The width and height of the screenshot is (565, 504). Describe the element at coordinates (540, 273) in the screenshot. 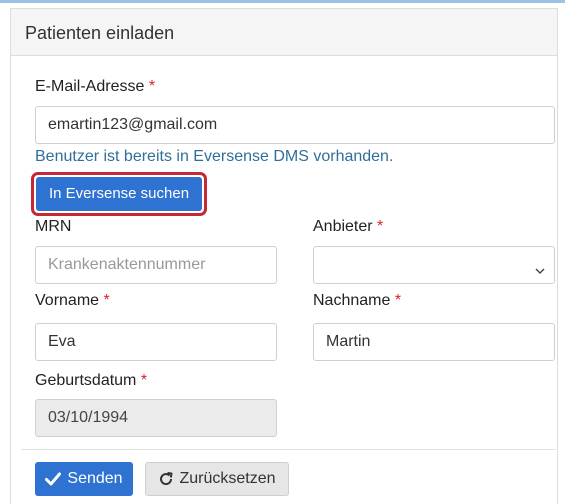

I see `chevron-down-icon` at that location.